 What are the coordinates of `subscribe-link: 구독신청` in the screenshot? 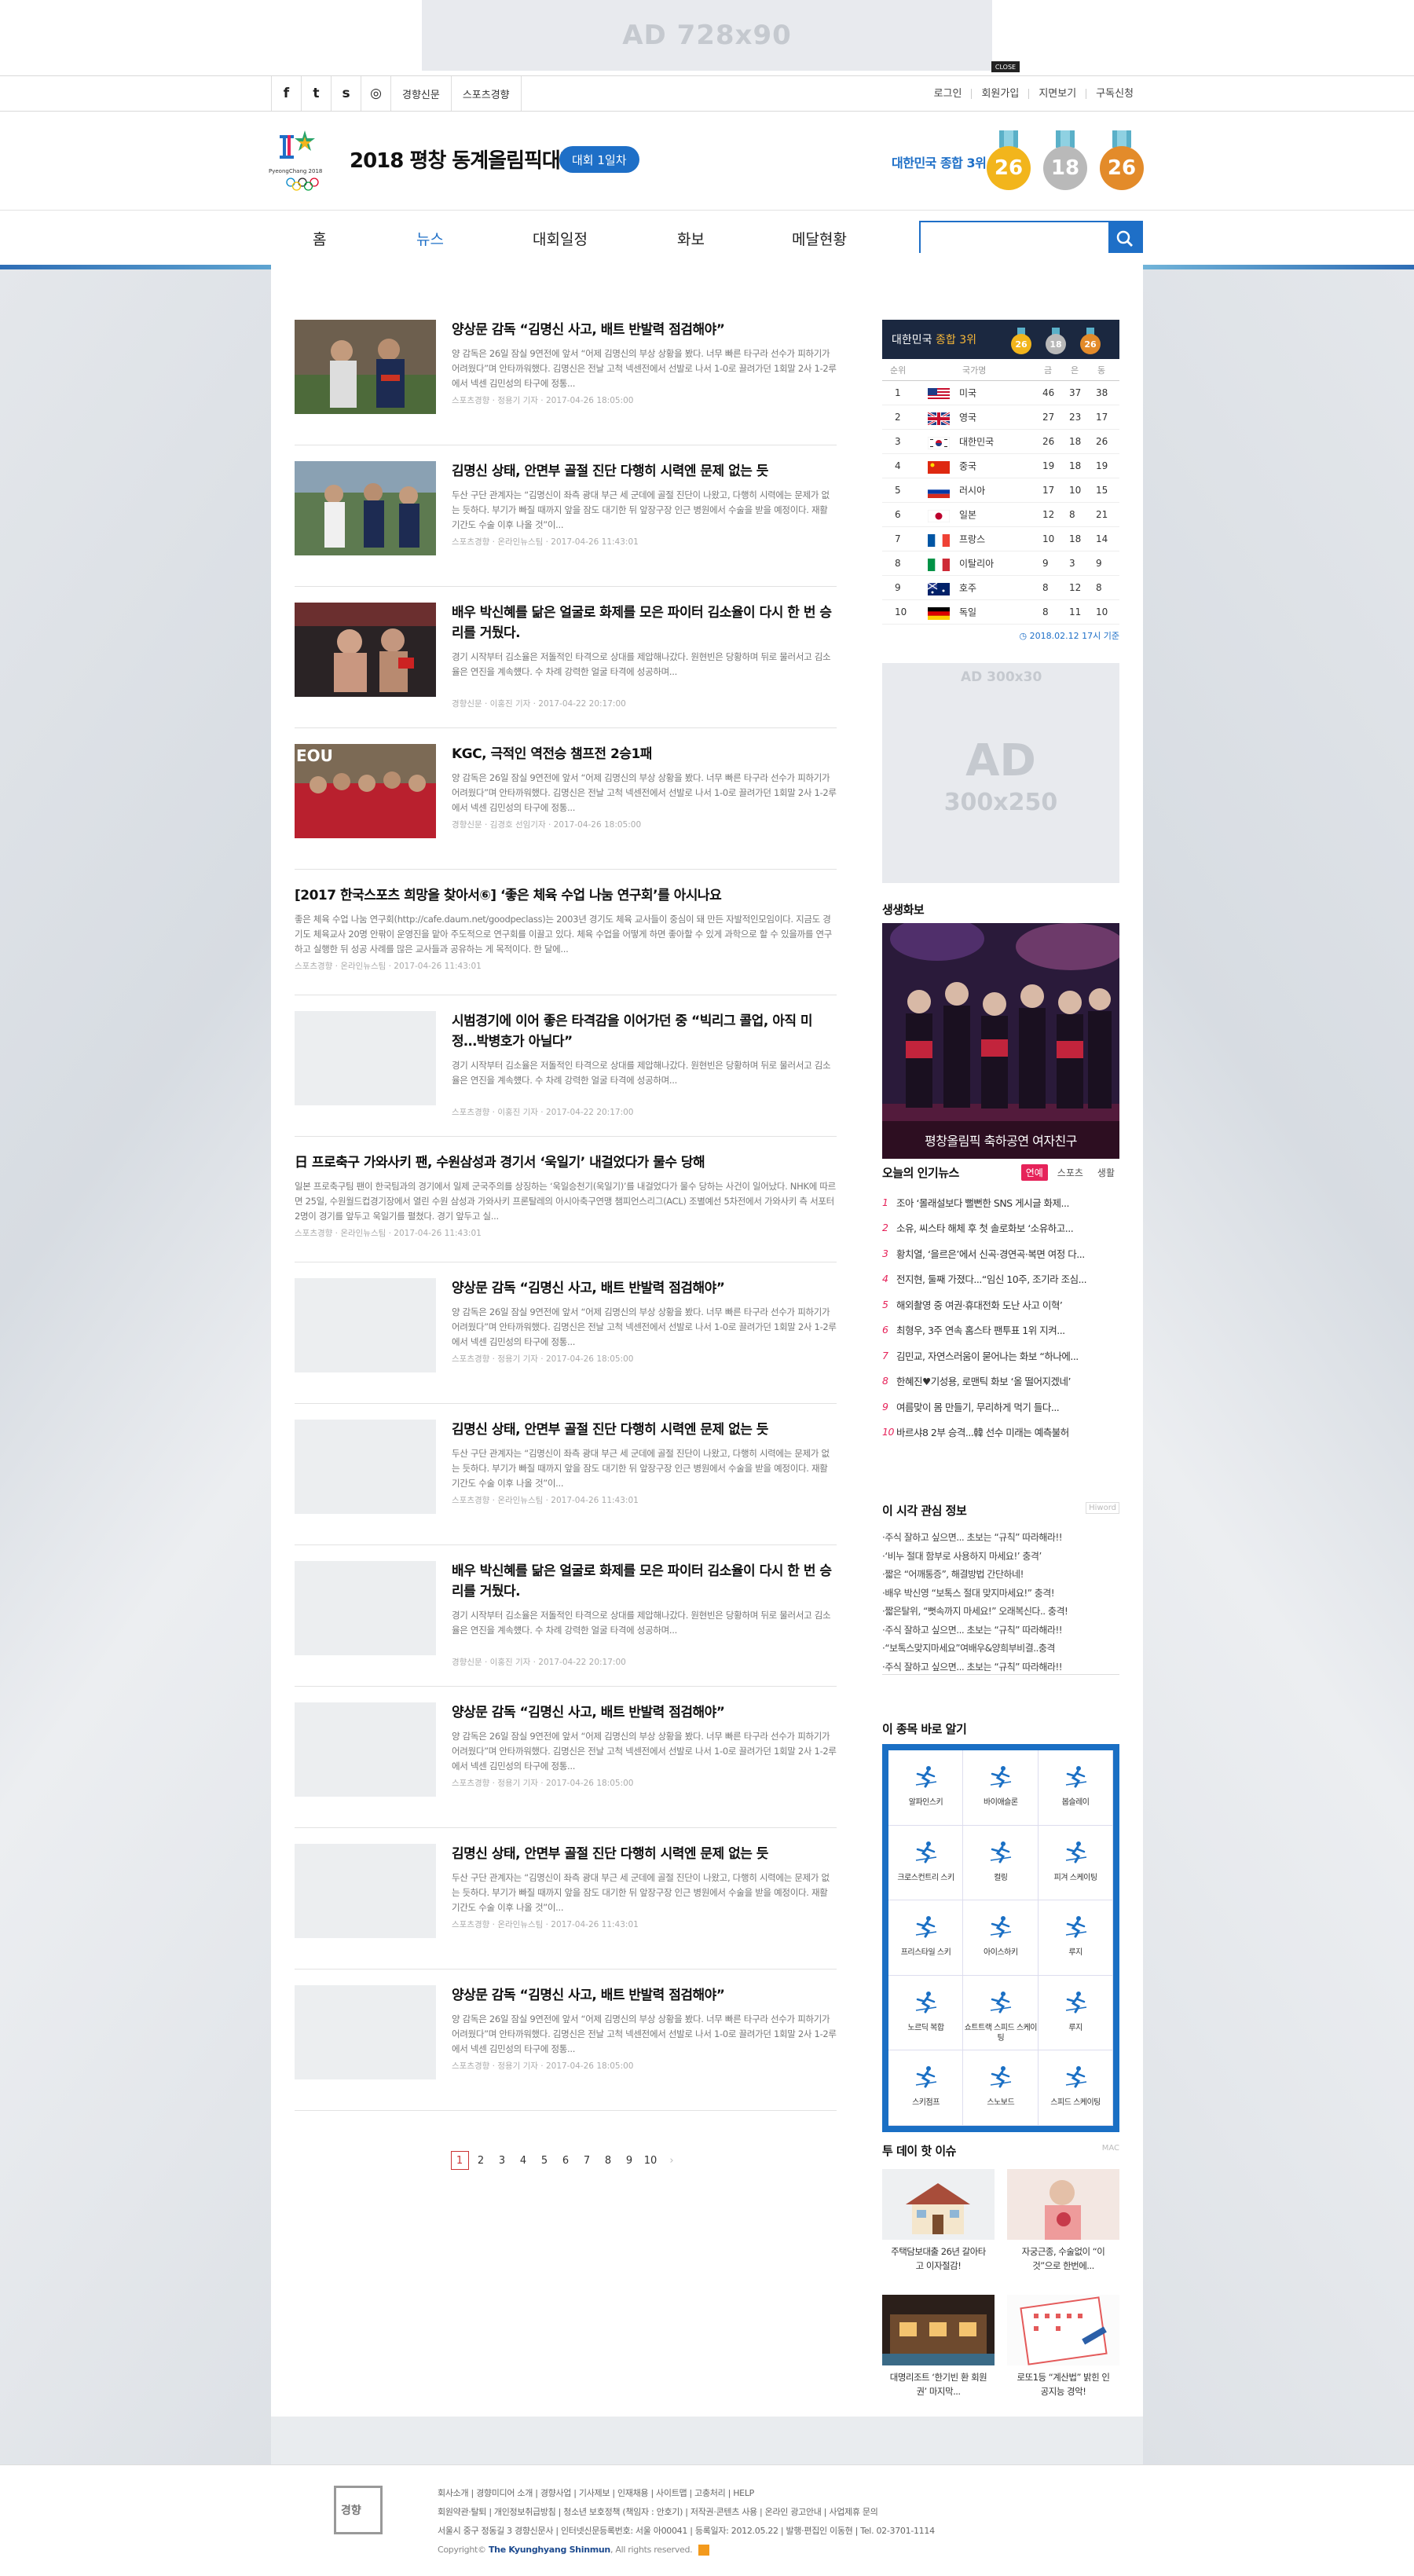 It's located at (1114, 93).